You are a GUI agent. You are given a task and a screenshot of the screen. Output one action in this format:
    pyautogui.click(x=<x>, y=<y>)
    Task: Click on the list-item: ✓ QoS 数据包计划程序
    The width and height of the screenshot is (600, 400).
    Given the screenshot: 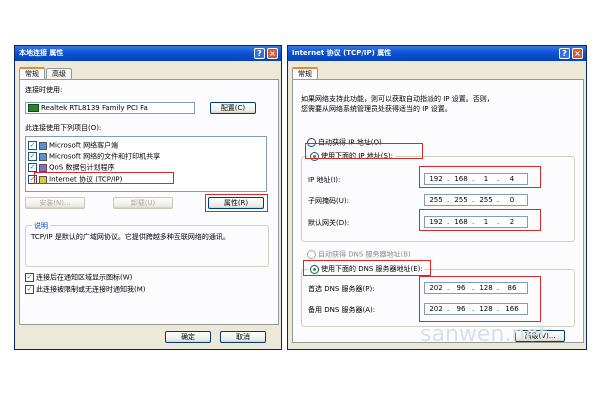 What is the action you would take?
    pyautogui.click(x=71, y=167)
    